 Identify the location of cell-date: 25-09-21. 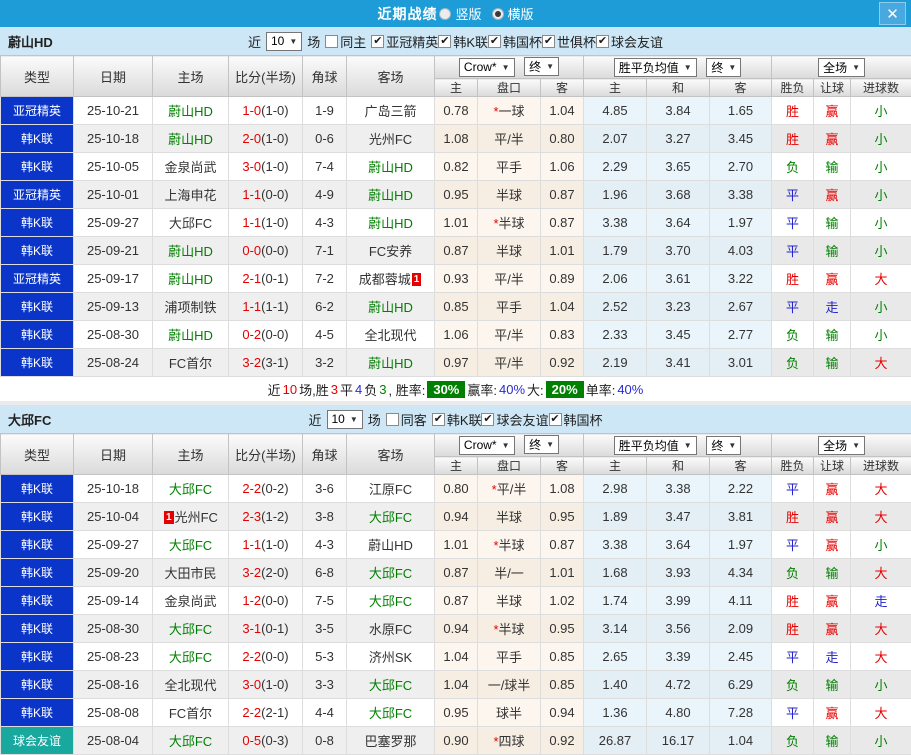
(113, 251).